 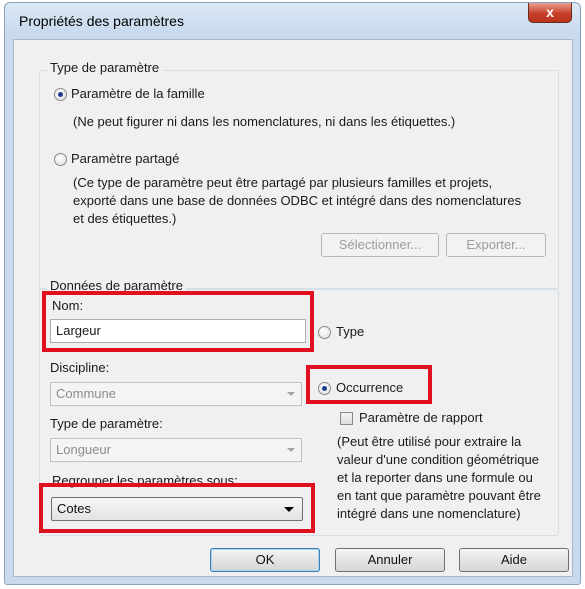 I want to click on name-highlight-box, so click(x=178, y=321).